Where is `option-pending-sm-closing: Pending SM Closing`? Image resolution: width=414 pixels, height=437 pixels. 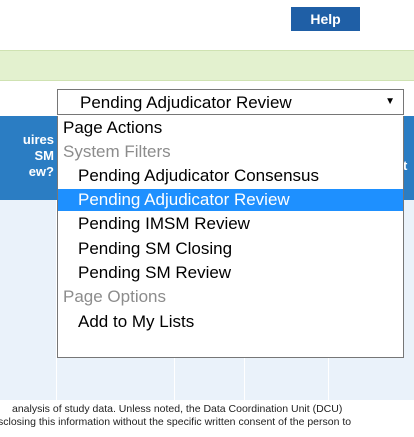
option-pending-sm-closing: Pending SM Closing is located at coordinates (230, 249).